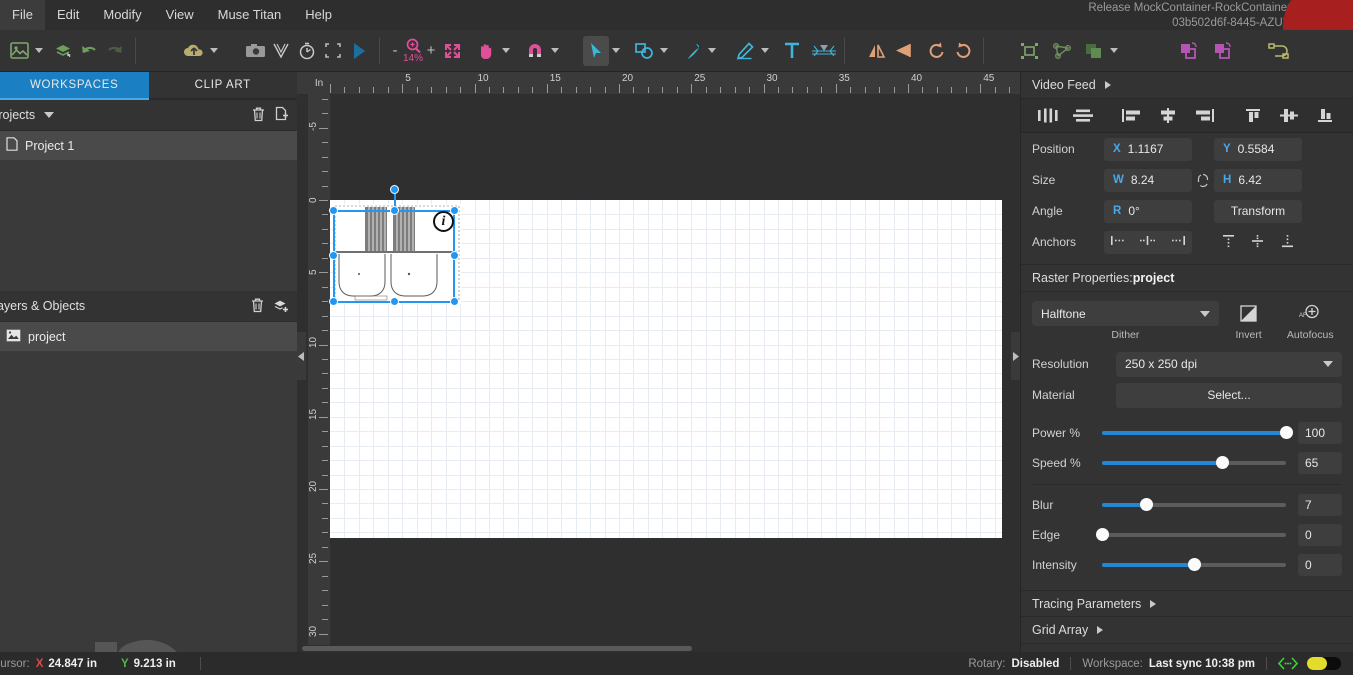 The width and height of the screenshot is (1353, 675). I want to click on ungroup-icon, so click(1062, 51).